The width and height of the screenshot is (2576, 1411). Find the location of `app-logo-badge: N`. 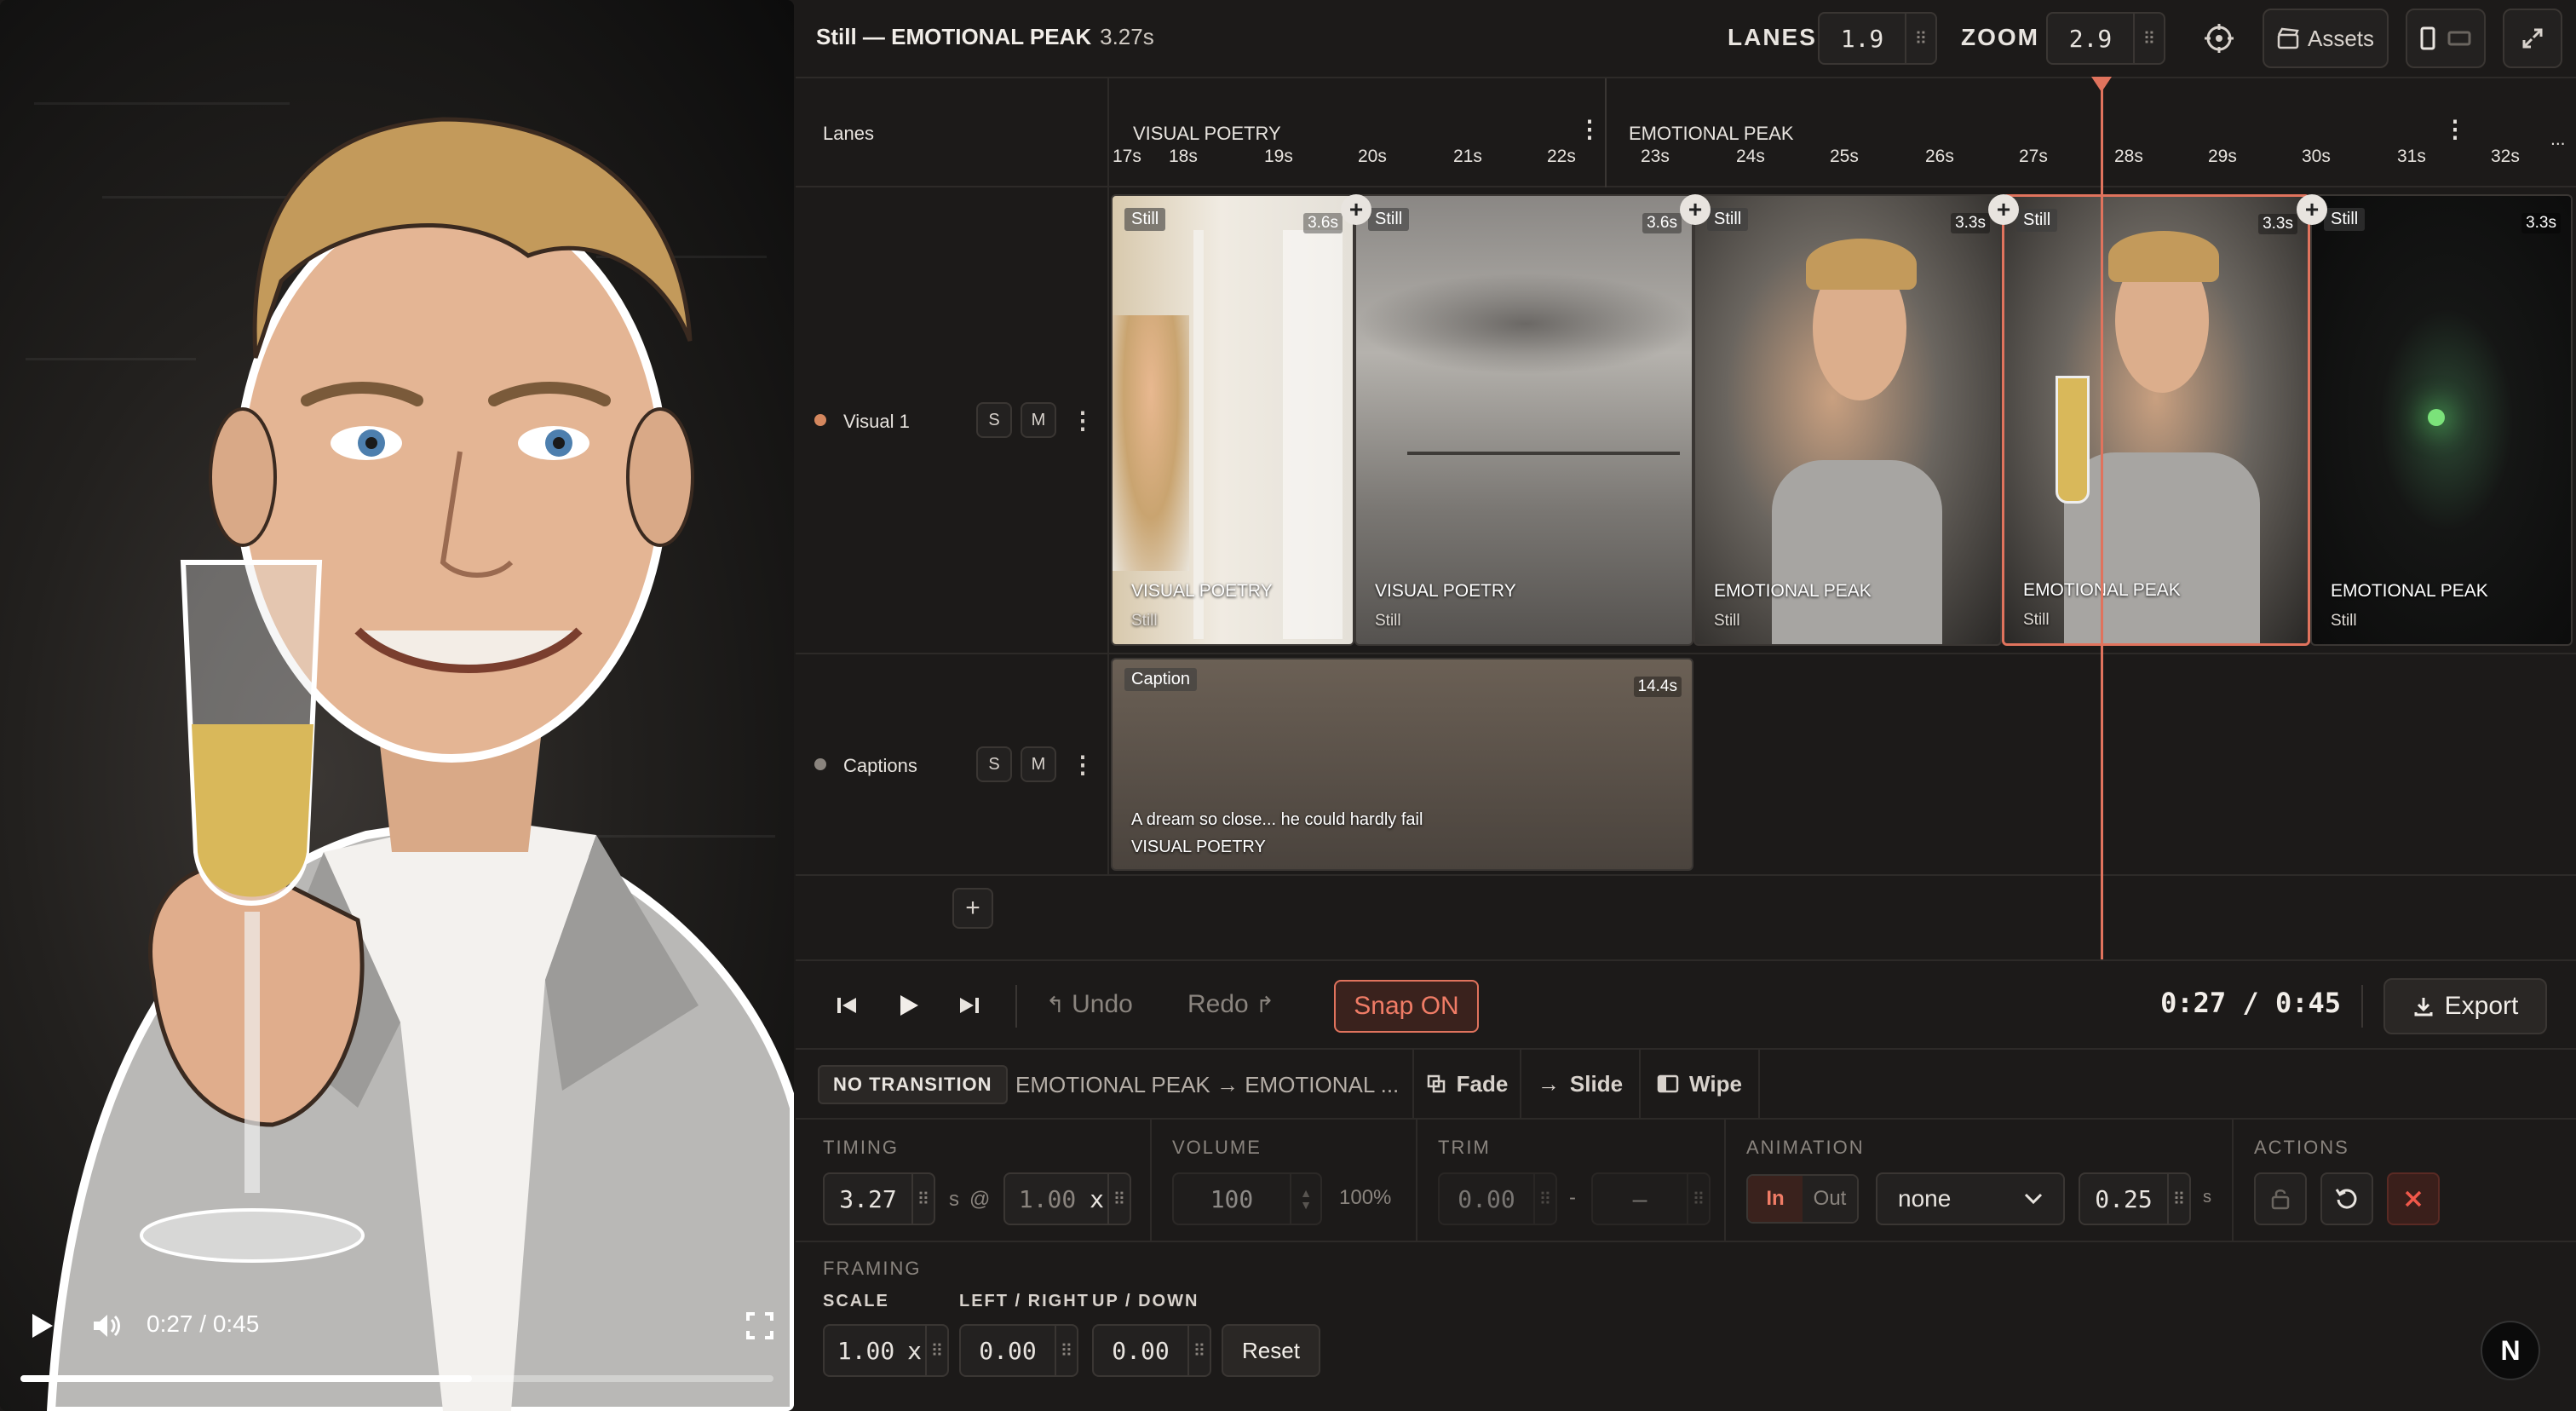

app-logo-badge: N is located at coordinates (2510, 1350).